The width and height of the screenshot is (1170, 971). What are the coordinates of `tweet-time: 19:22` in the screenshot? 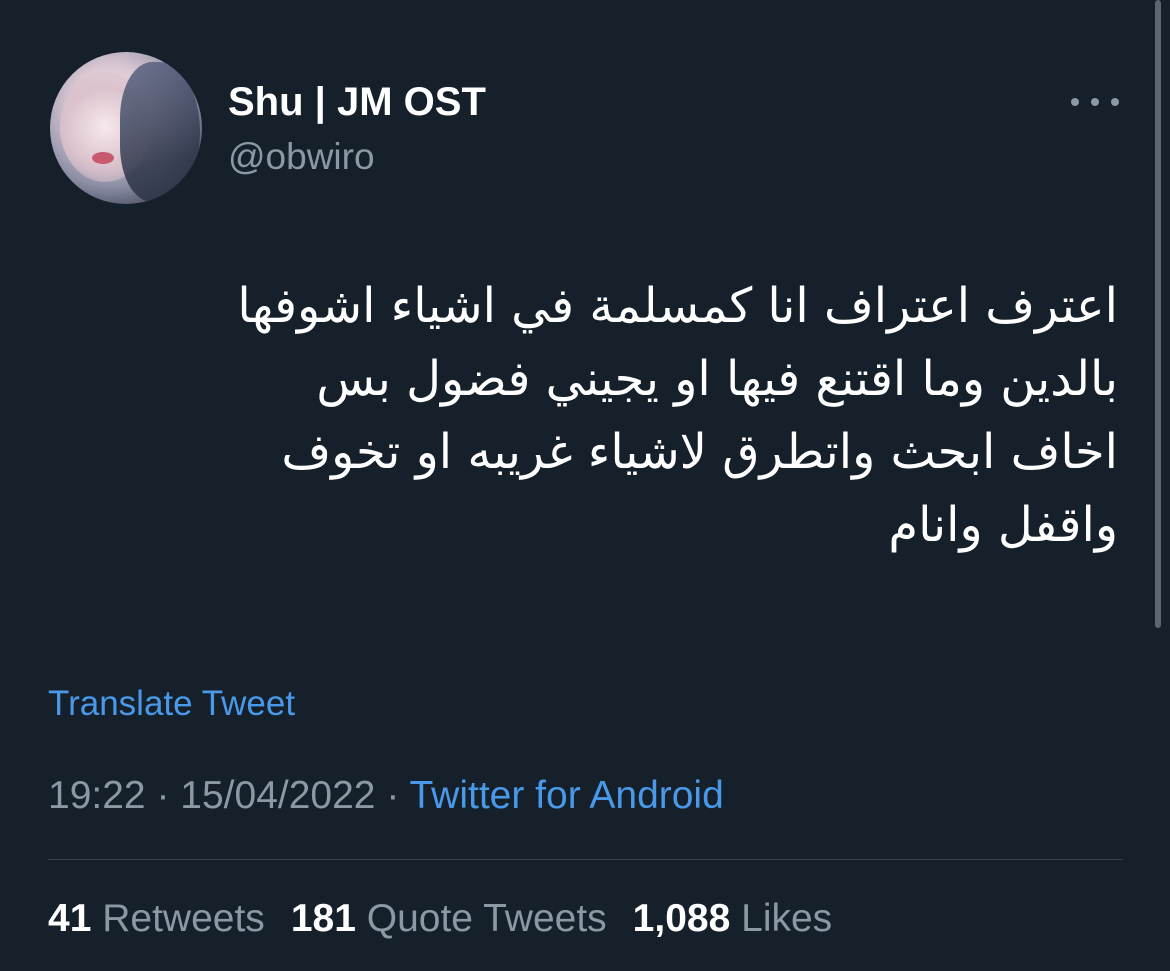 It's located at (97, 795).